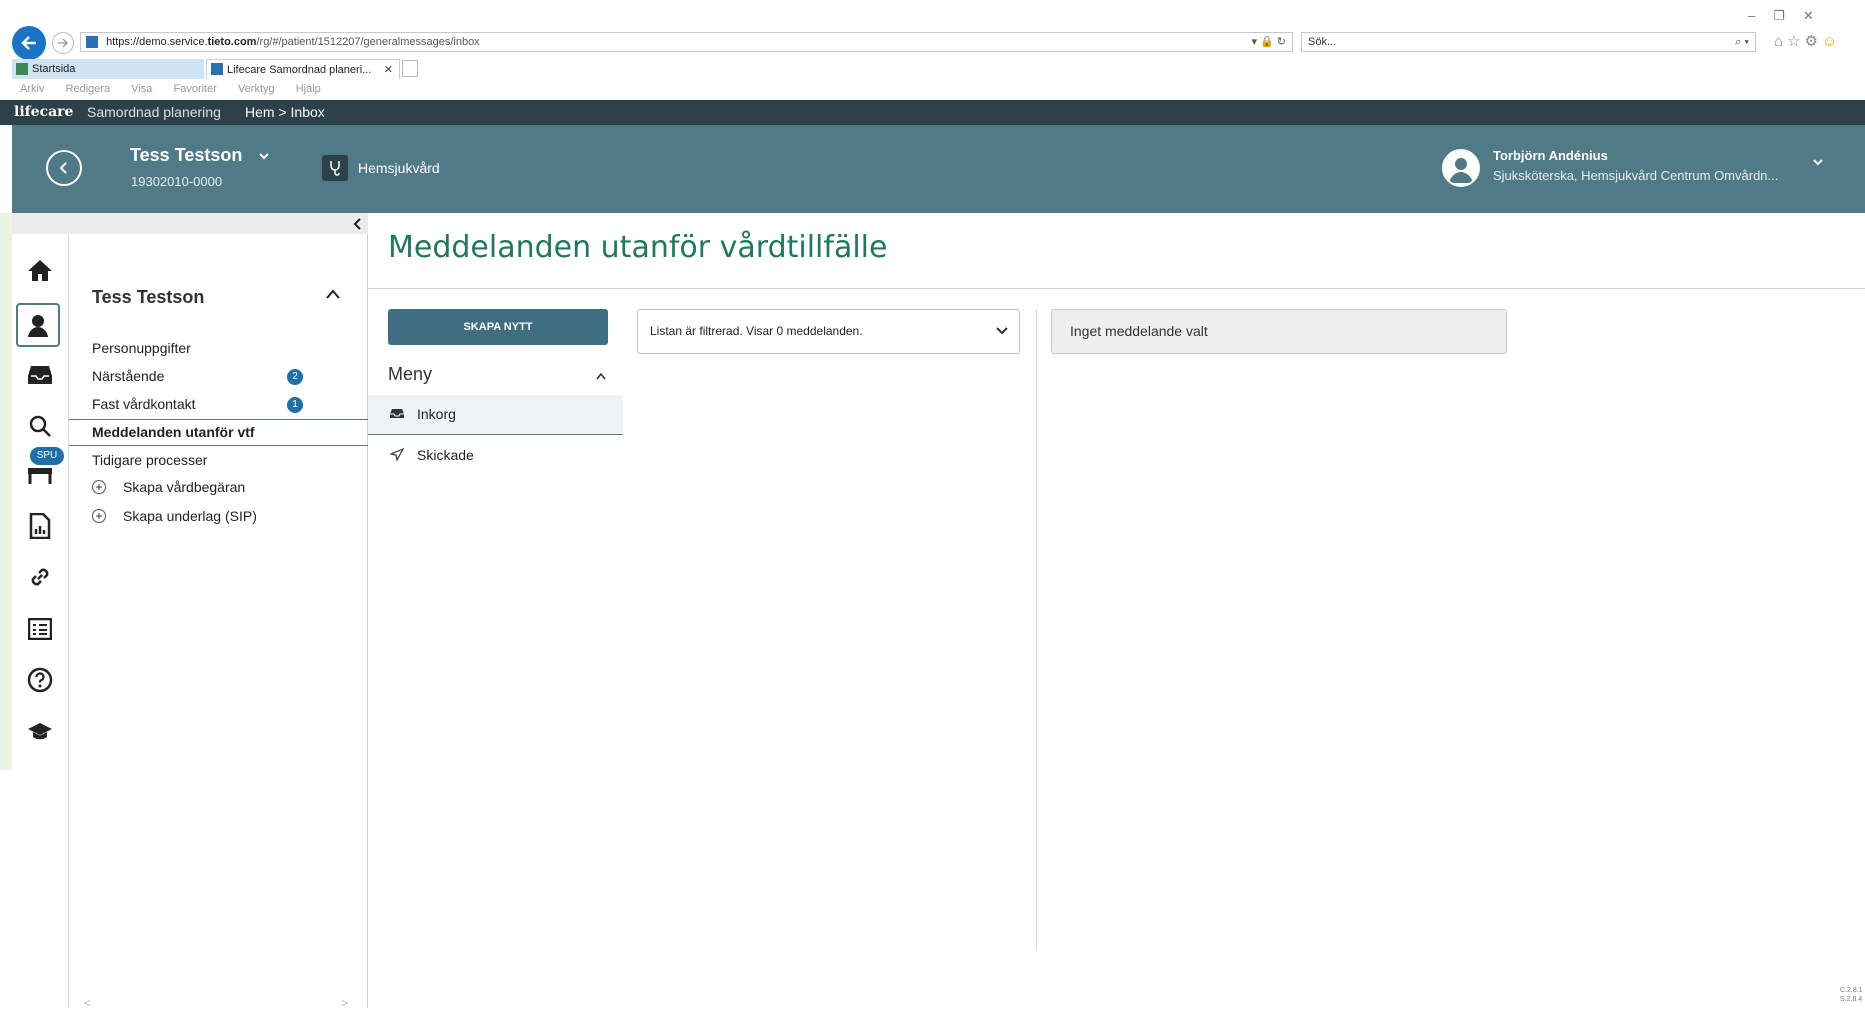 The height and width of the screenshot is (1010, 1865). I want to click on tab-label: Startsida, so click(54, 69).